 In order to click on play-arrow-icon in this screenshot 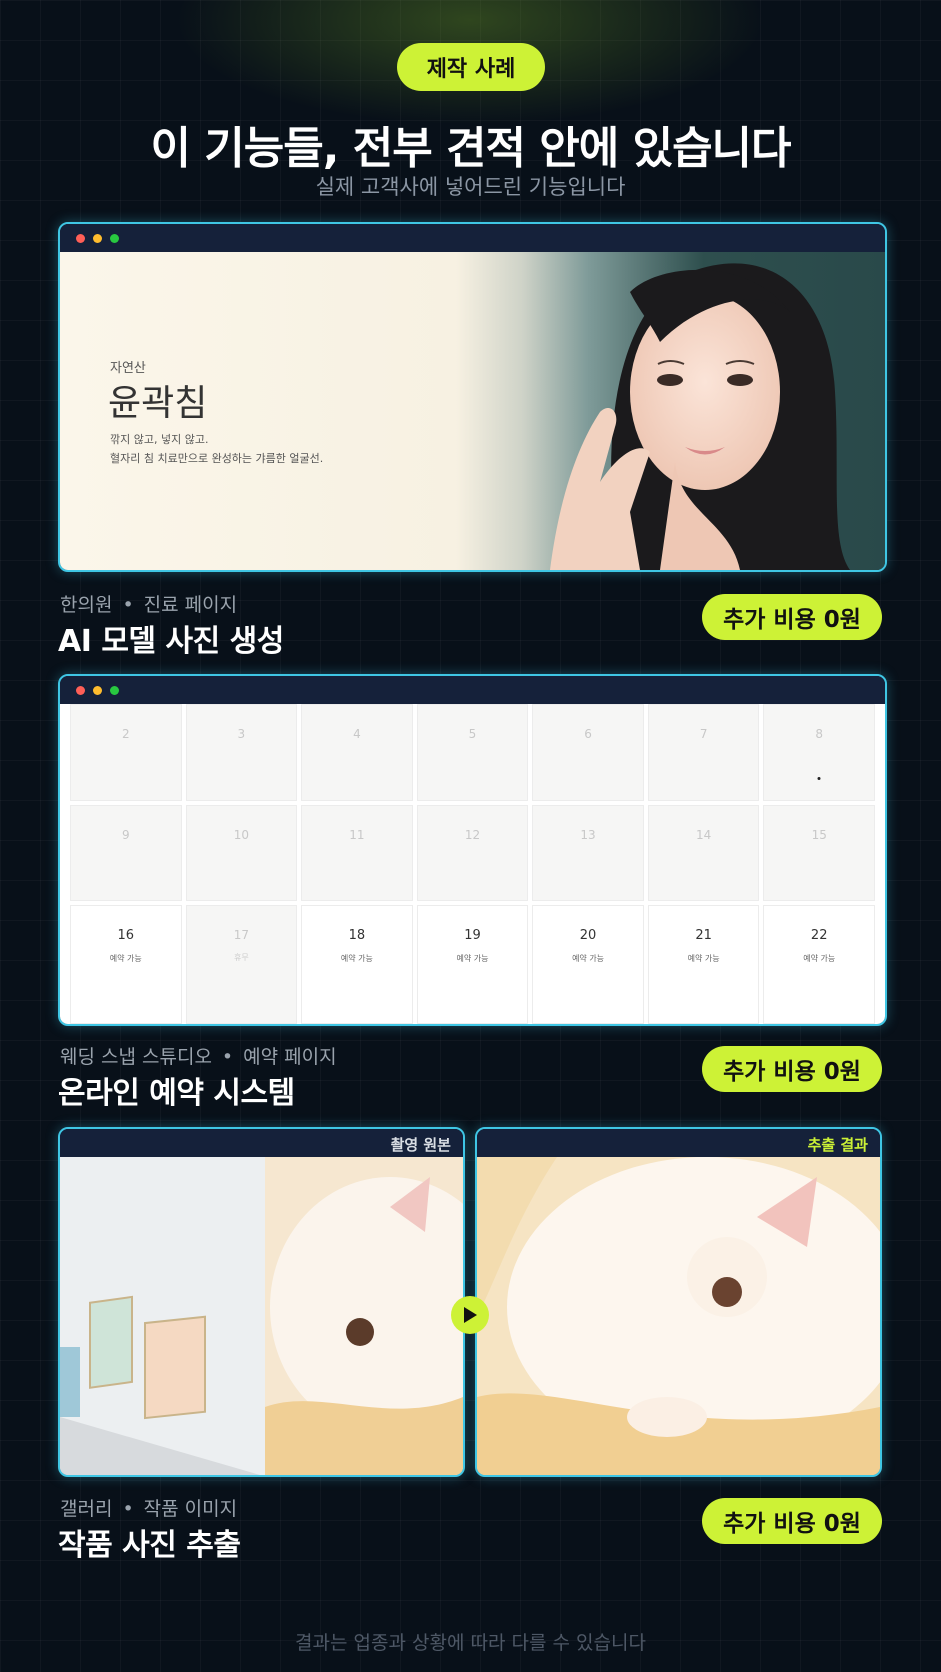, I will do `click(470, 1315)`.